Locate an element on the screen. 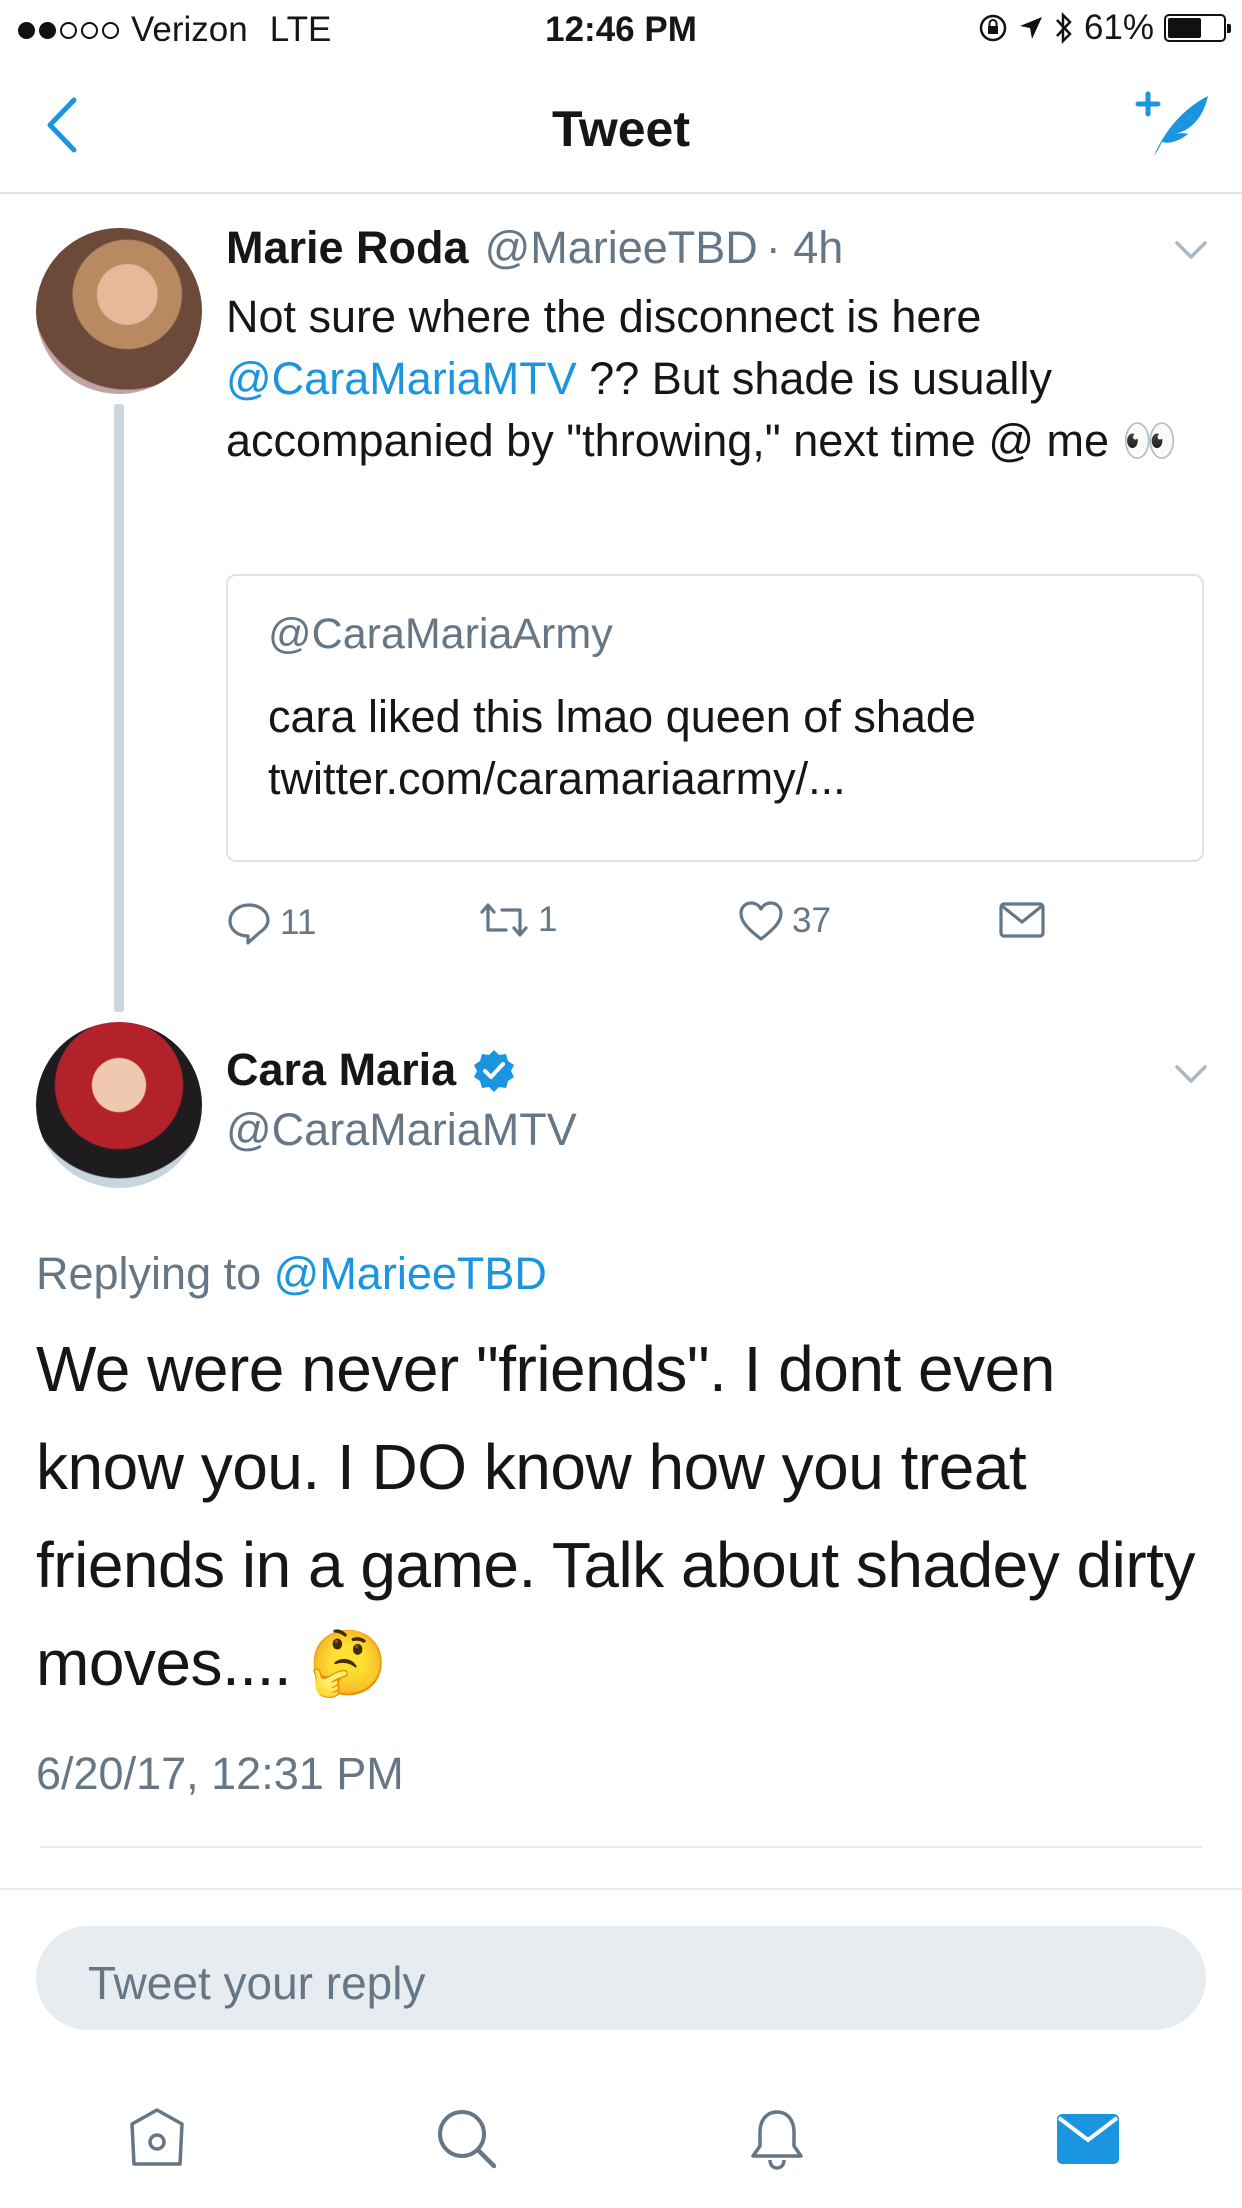 The height and width of the screenshot is (2208, 1242). envelope-icon is located at coordinates (1022, 920).